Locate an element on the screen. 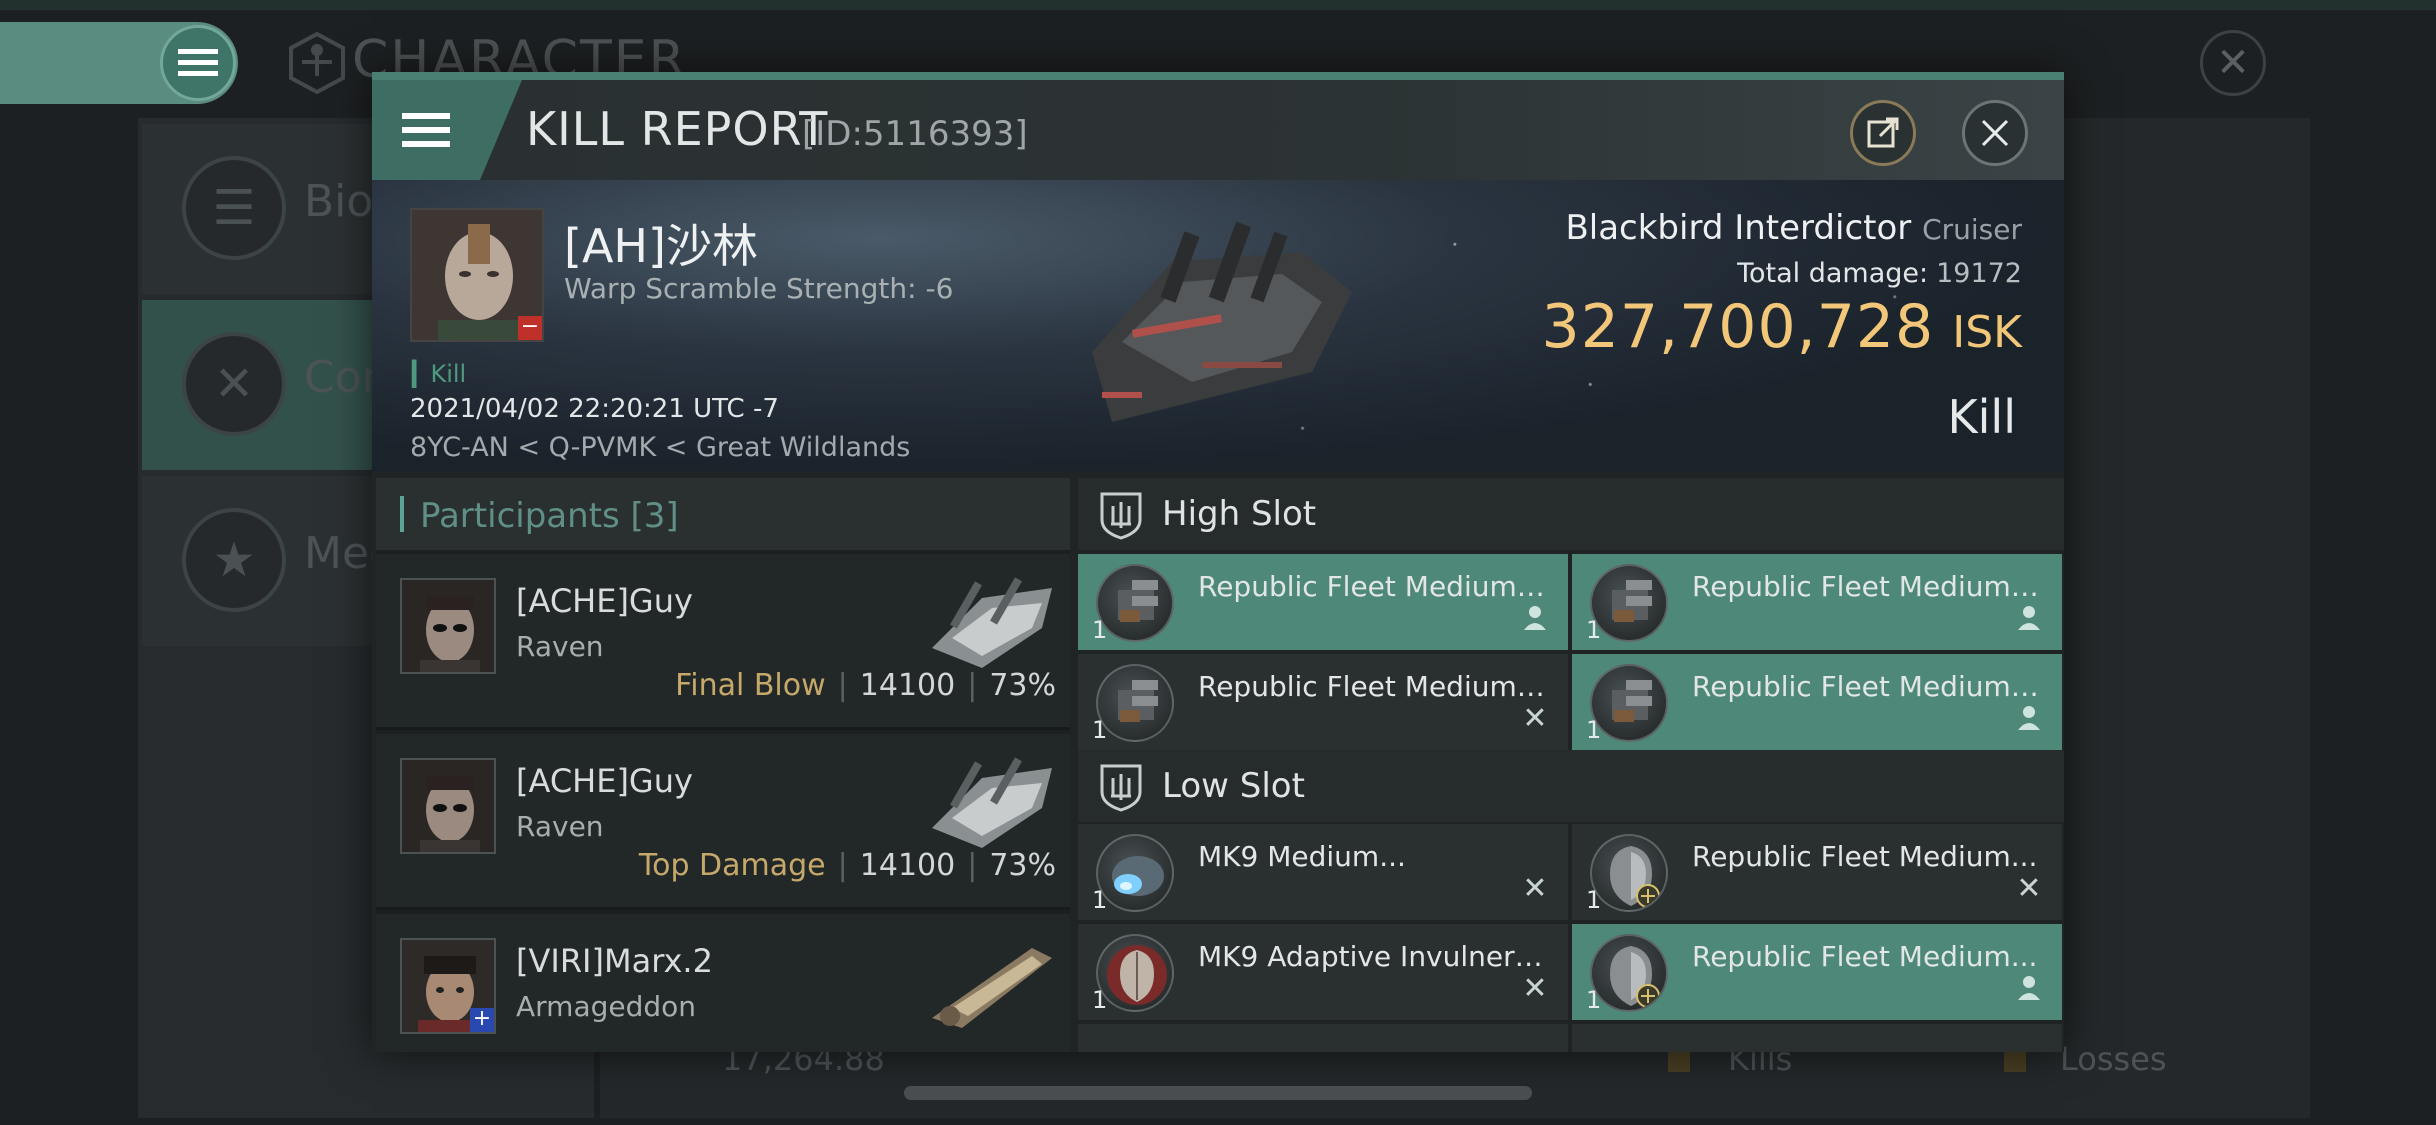 This screenshot has width=2436, height=1125. hostile-badge-icon: − is located at coordinates (530, 328).